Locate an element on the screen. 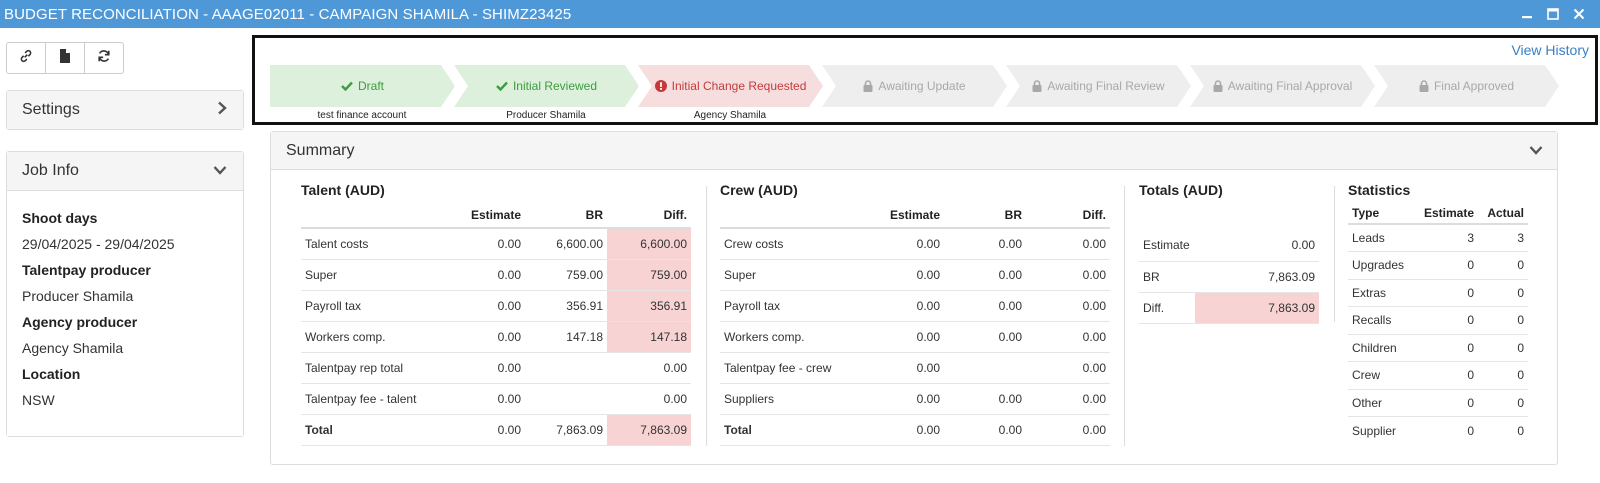 Image resolution: width=1600 pixels, height=483 pixels. table-row: Supplier 0 0 is located at coordinates (1438, 431).